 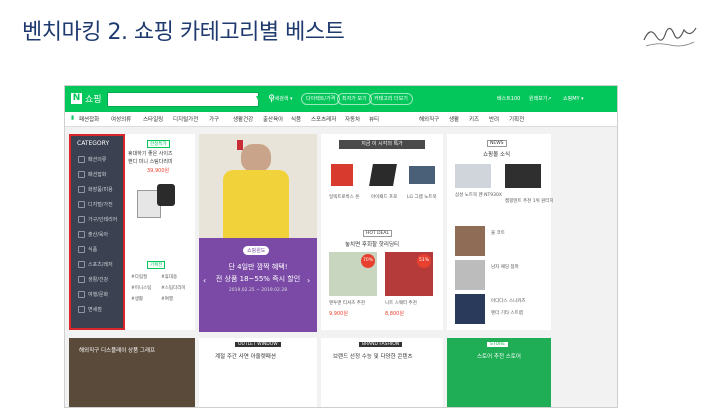 I want to click on hot-item-image: 70%, so click(x=353, y=274).